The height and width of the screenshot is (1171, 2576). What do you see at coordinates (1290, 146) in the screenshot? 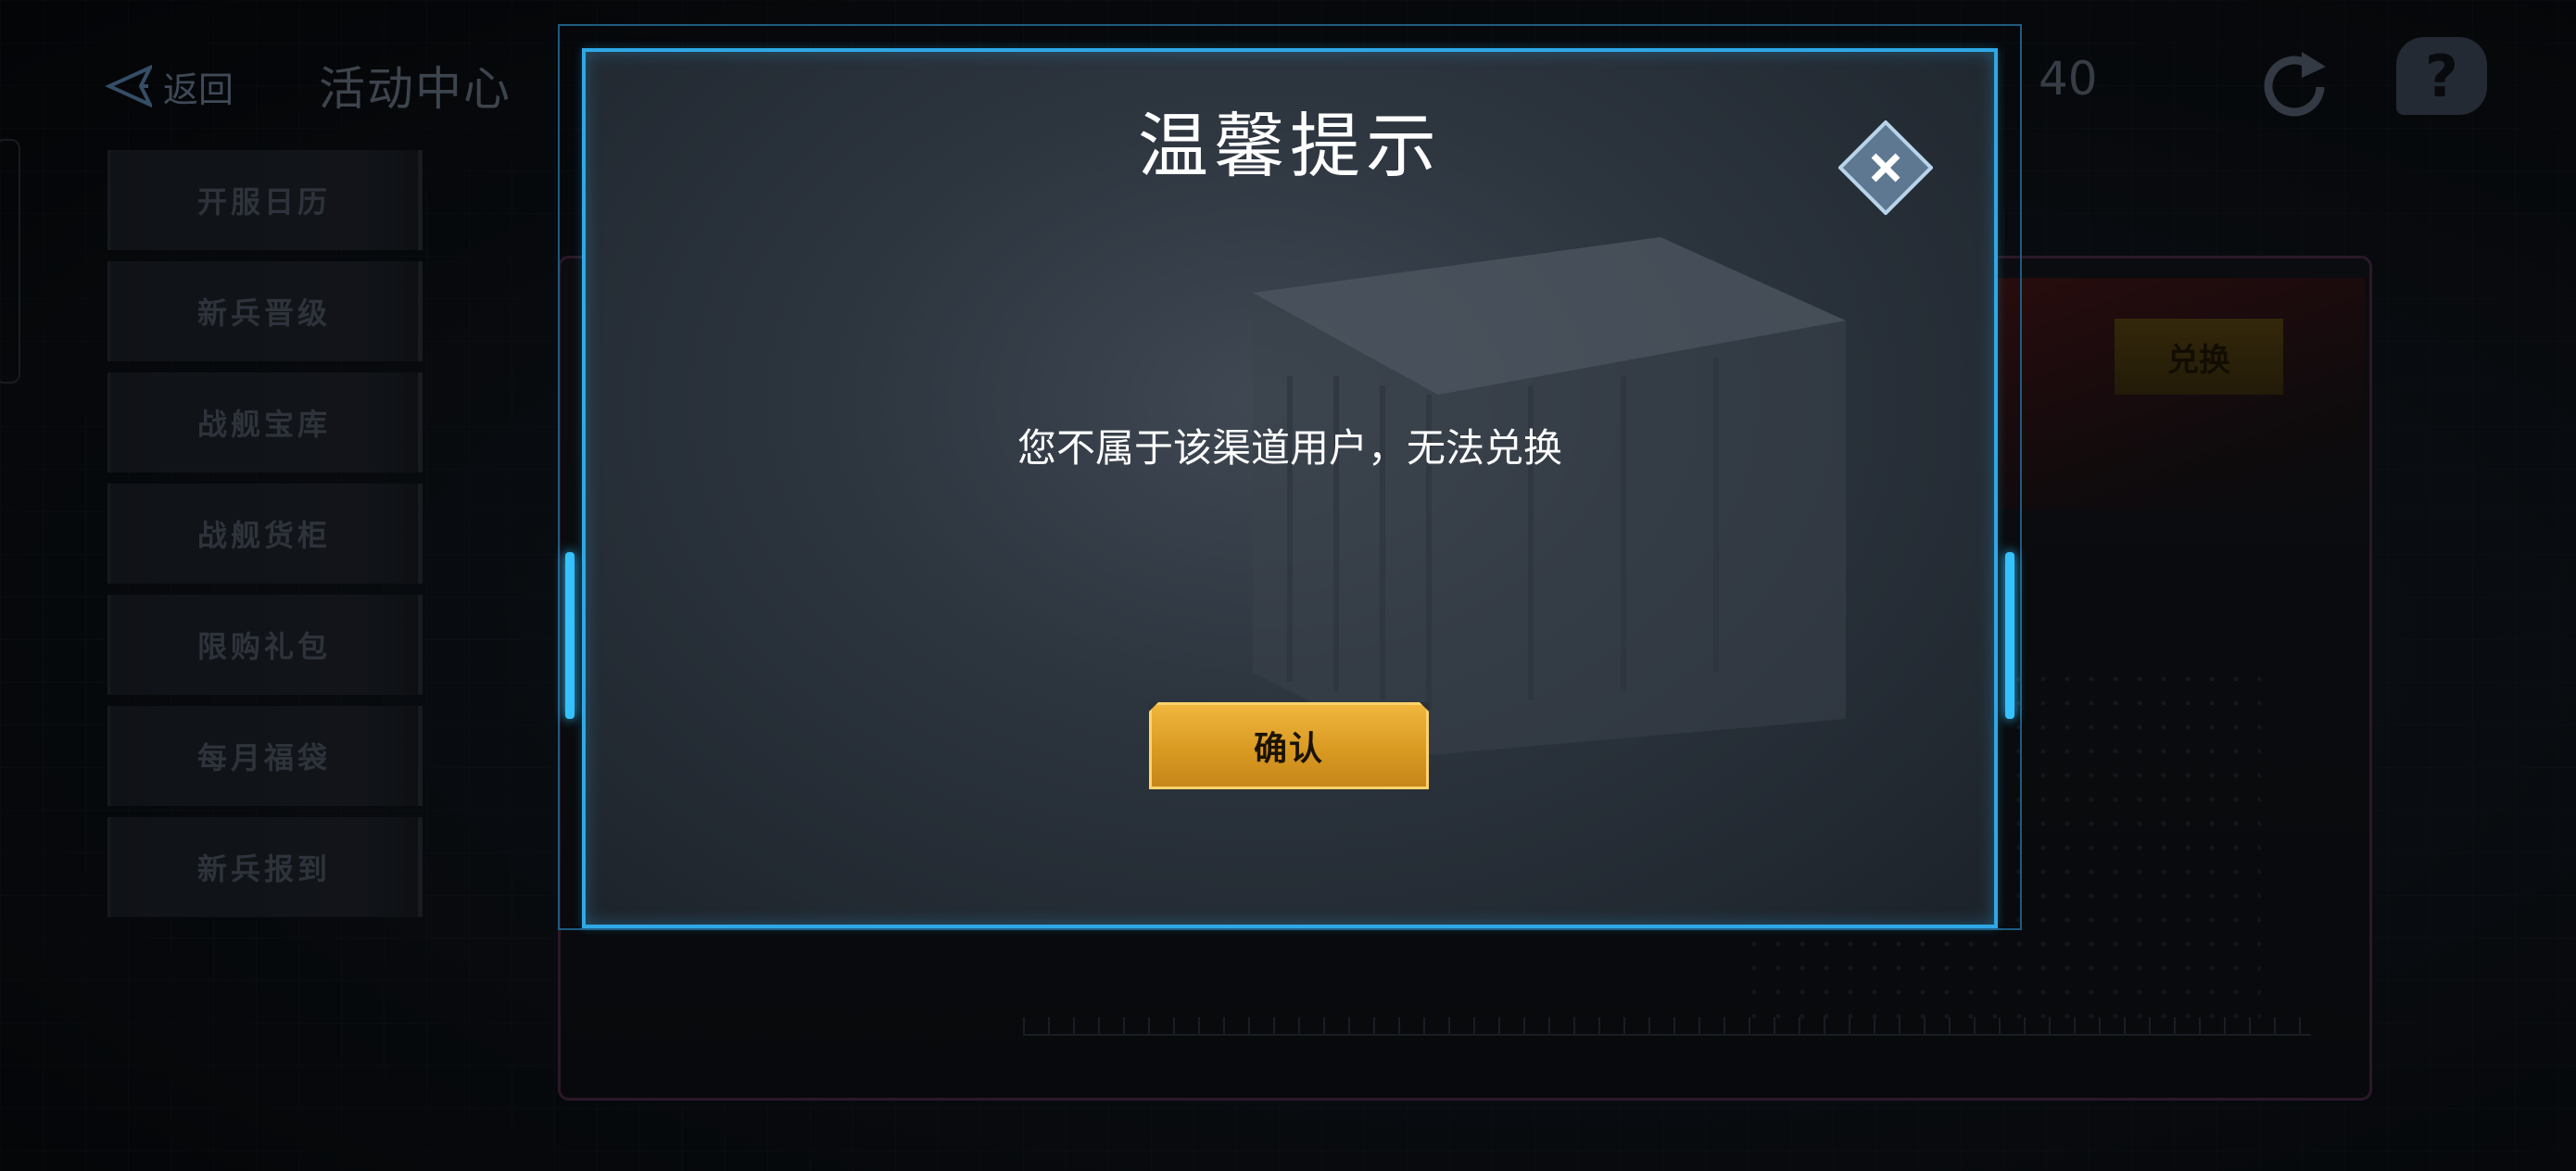
I see `dialog-title: 温馨提示` at bounding box center [1290, 146].